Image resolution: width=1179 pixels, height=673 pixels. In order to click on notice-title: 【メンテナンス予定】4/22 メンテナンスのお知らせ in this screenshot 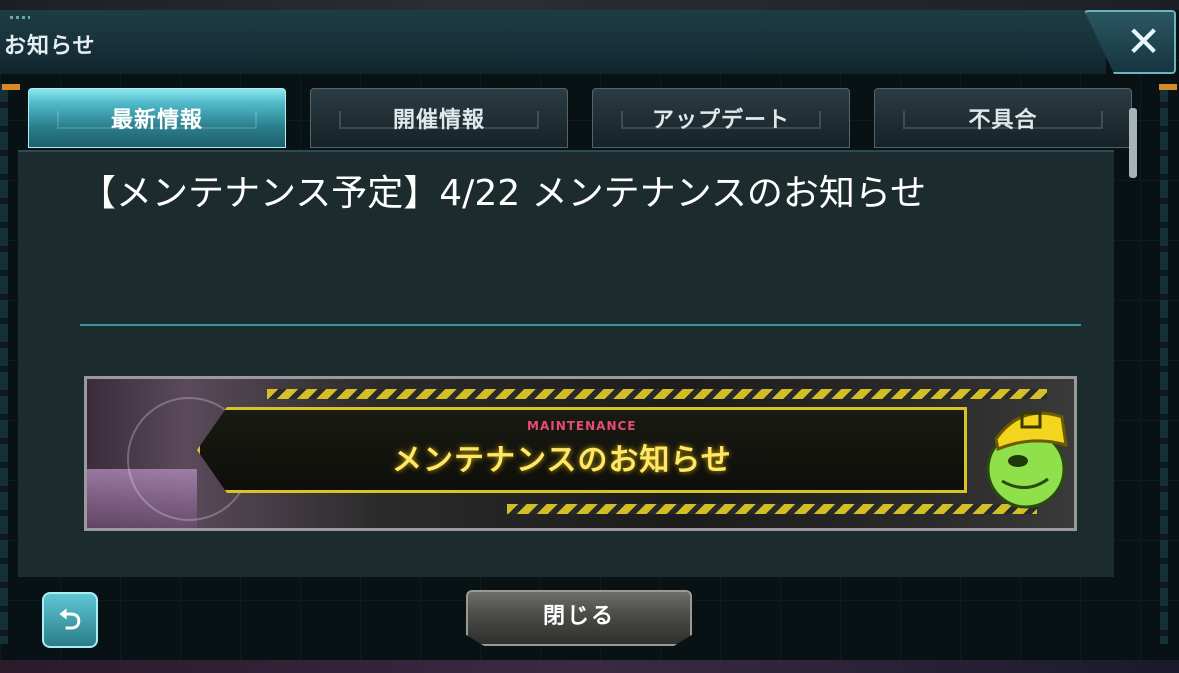, I will do `click(503, 193)`.